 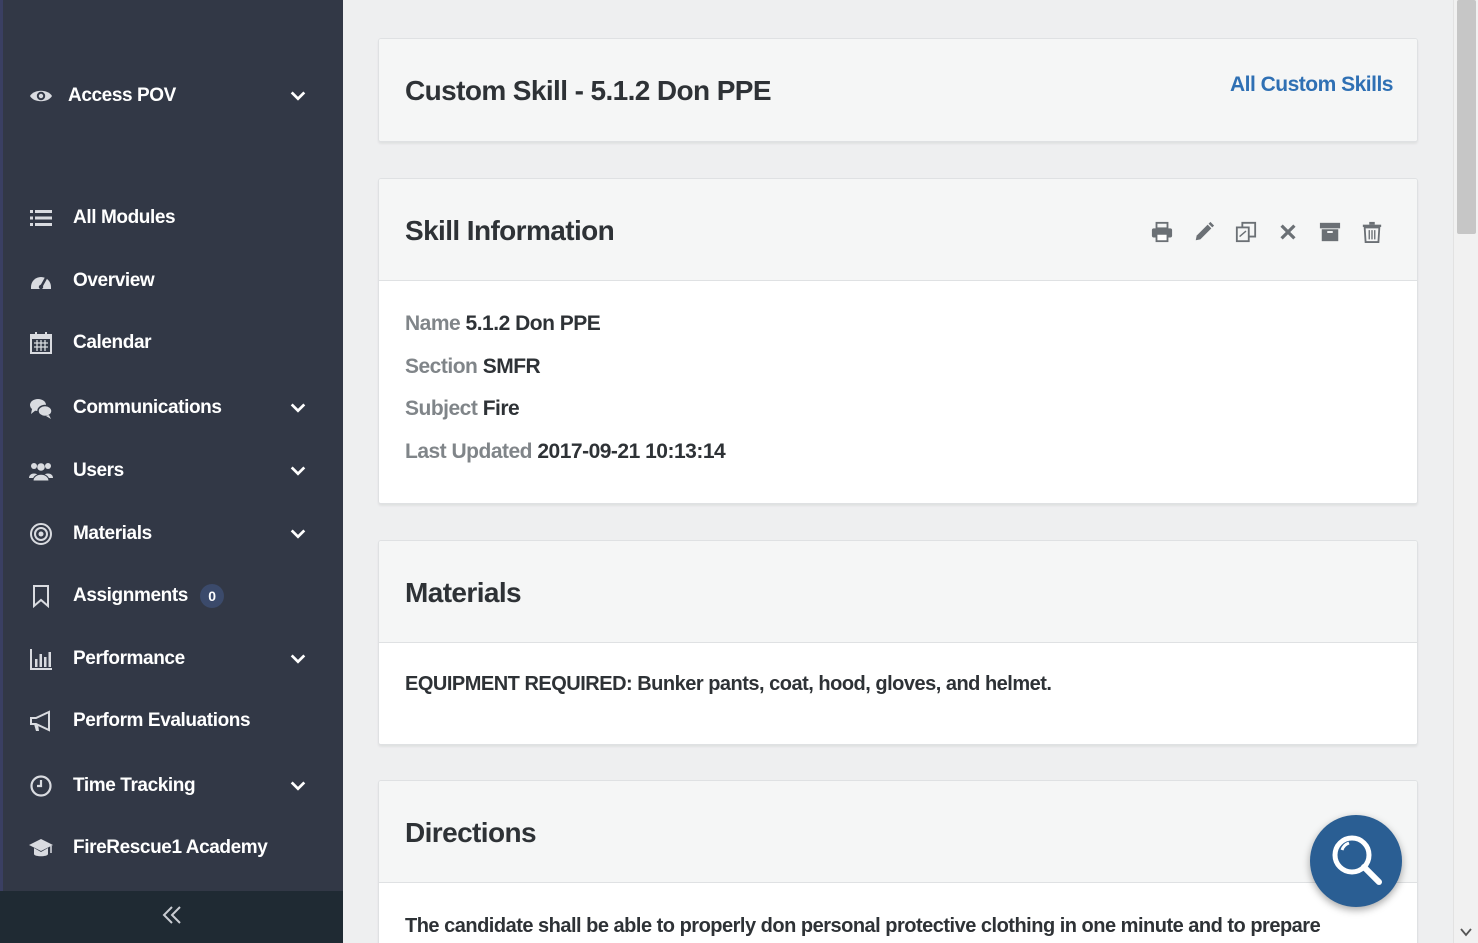 What do you see at coordinates (631, 451) in the screenshot?
I see `field-value: 2017-09-21 10:13:14` at bounding box center [631, 451].